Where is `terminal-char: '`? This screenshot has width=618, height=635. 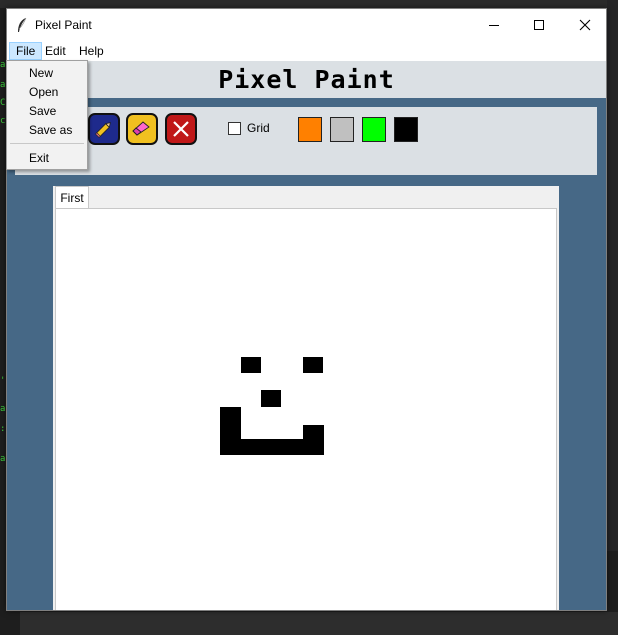
terminal-char: ' is located at coordinates (3, 381).